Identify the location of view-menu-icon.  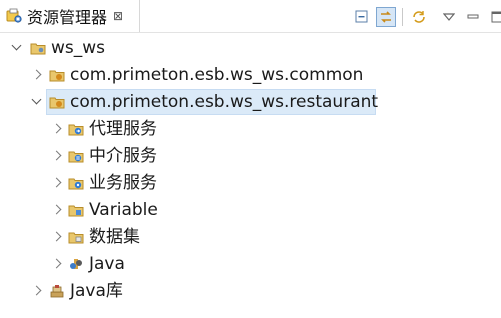
(449, 17).